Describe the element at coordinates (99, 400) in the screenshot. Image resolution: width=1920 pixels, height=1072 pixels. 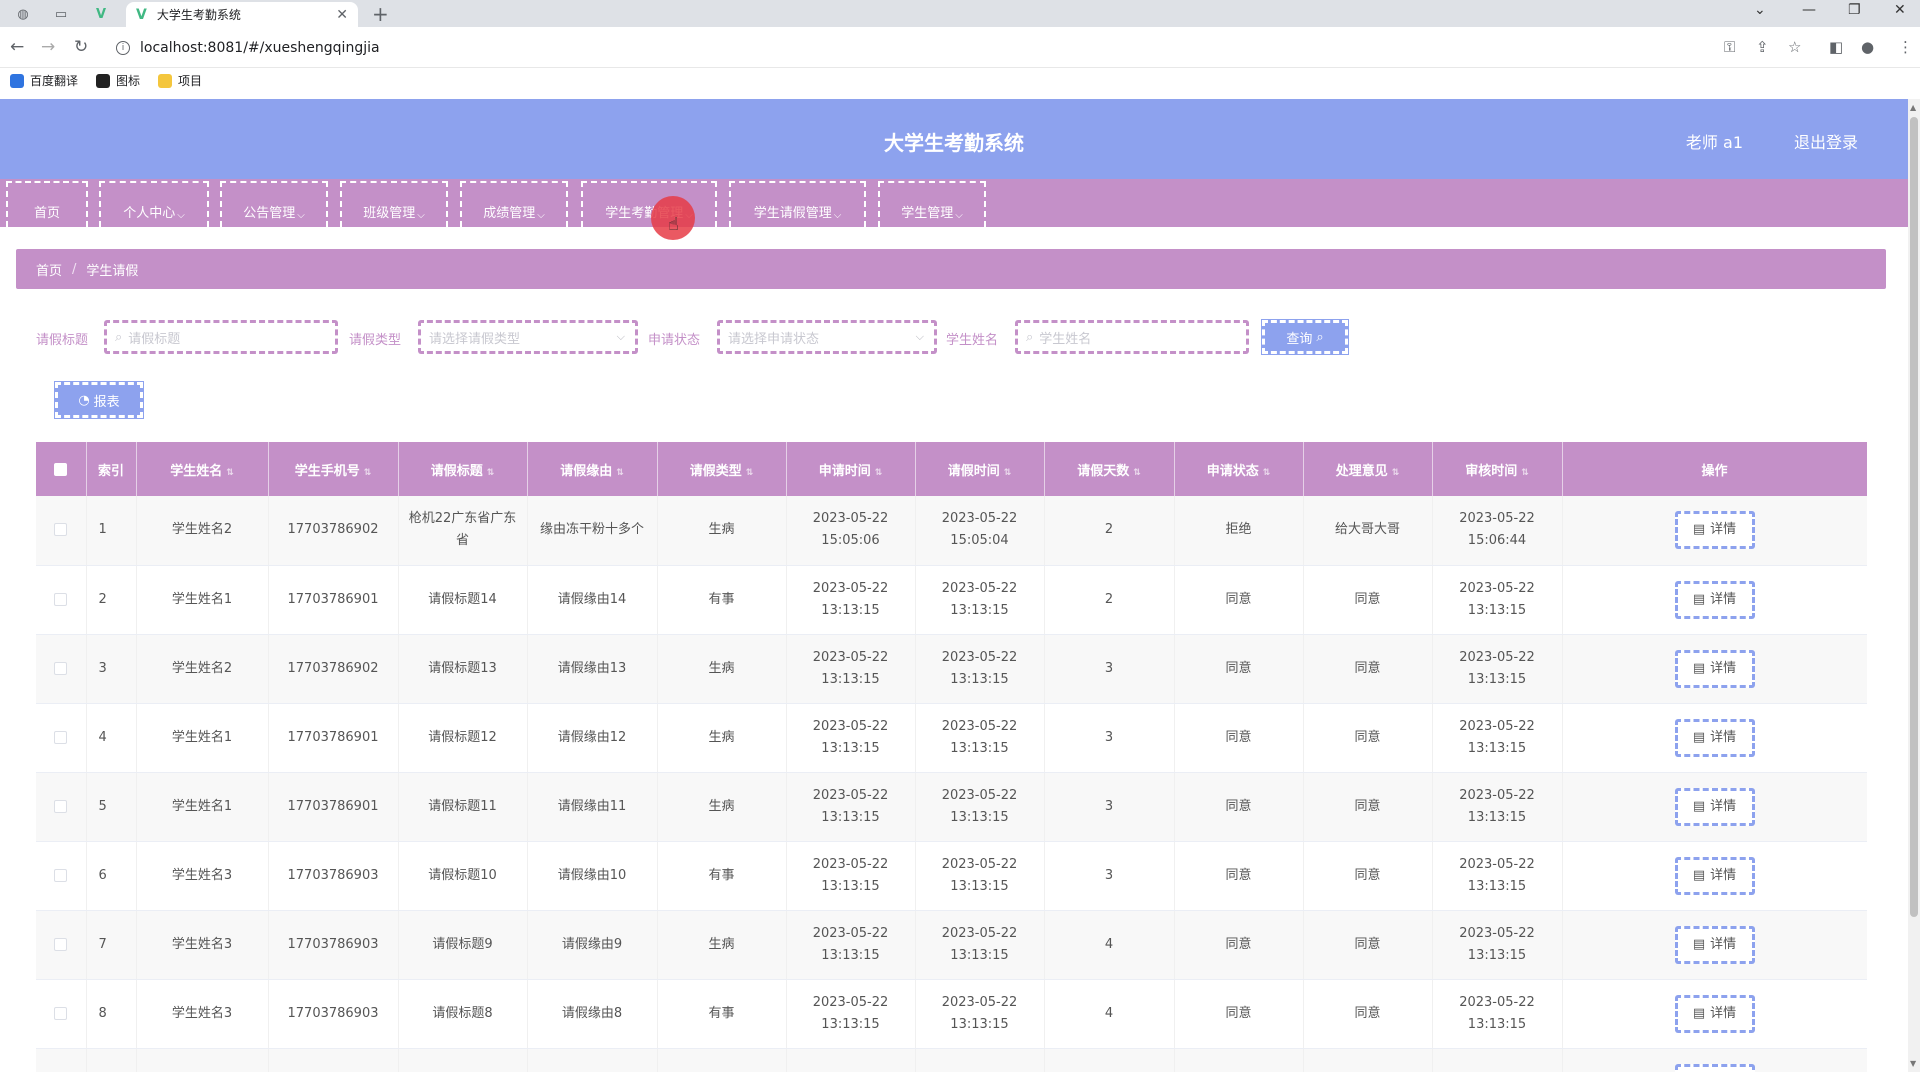
I see `report-button: ◔ 报表` at that location.